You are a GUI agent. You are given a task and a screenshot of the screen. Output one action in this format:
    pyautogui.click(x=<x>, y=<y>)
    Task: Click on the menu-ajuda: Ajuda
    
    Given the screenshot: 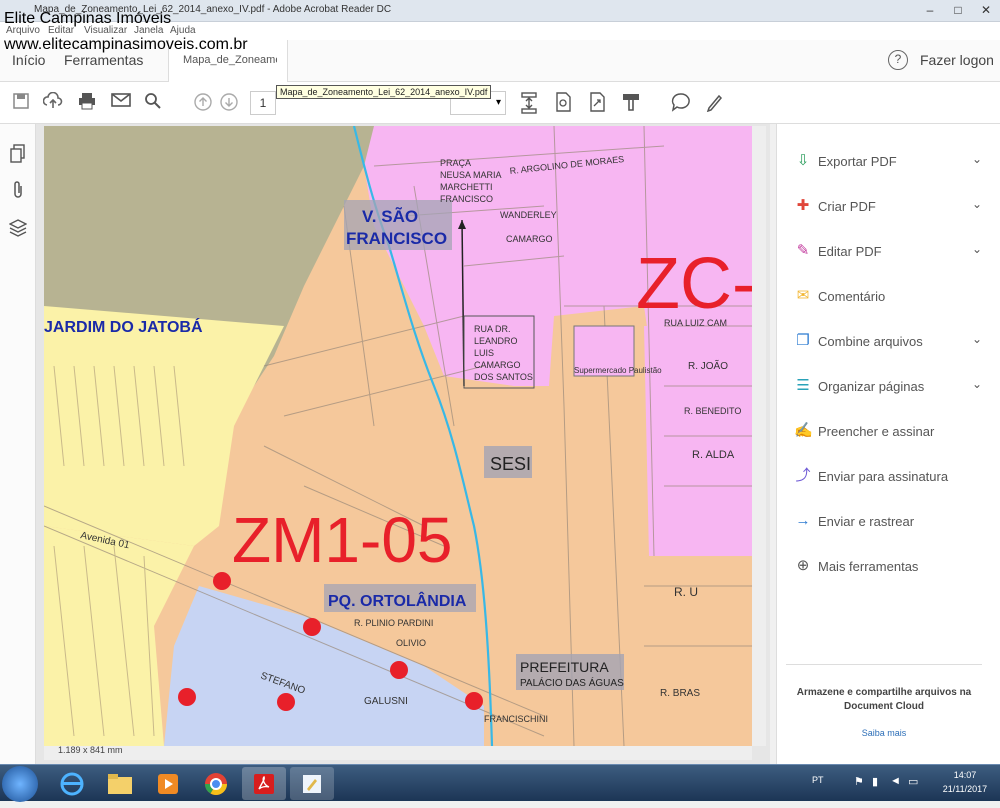 What is the action you would take?
    pyautogui.click(x=183, y=30)
    